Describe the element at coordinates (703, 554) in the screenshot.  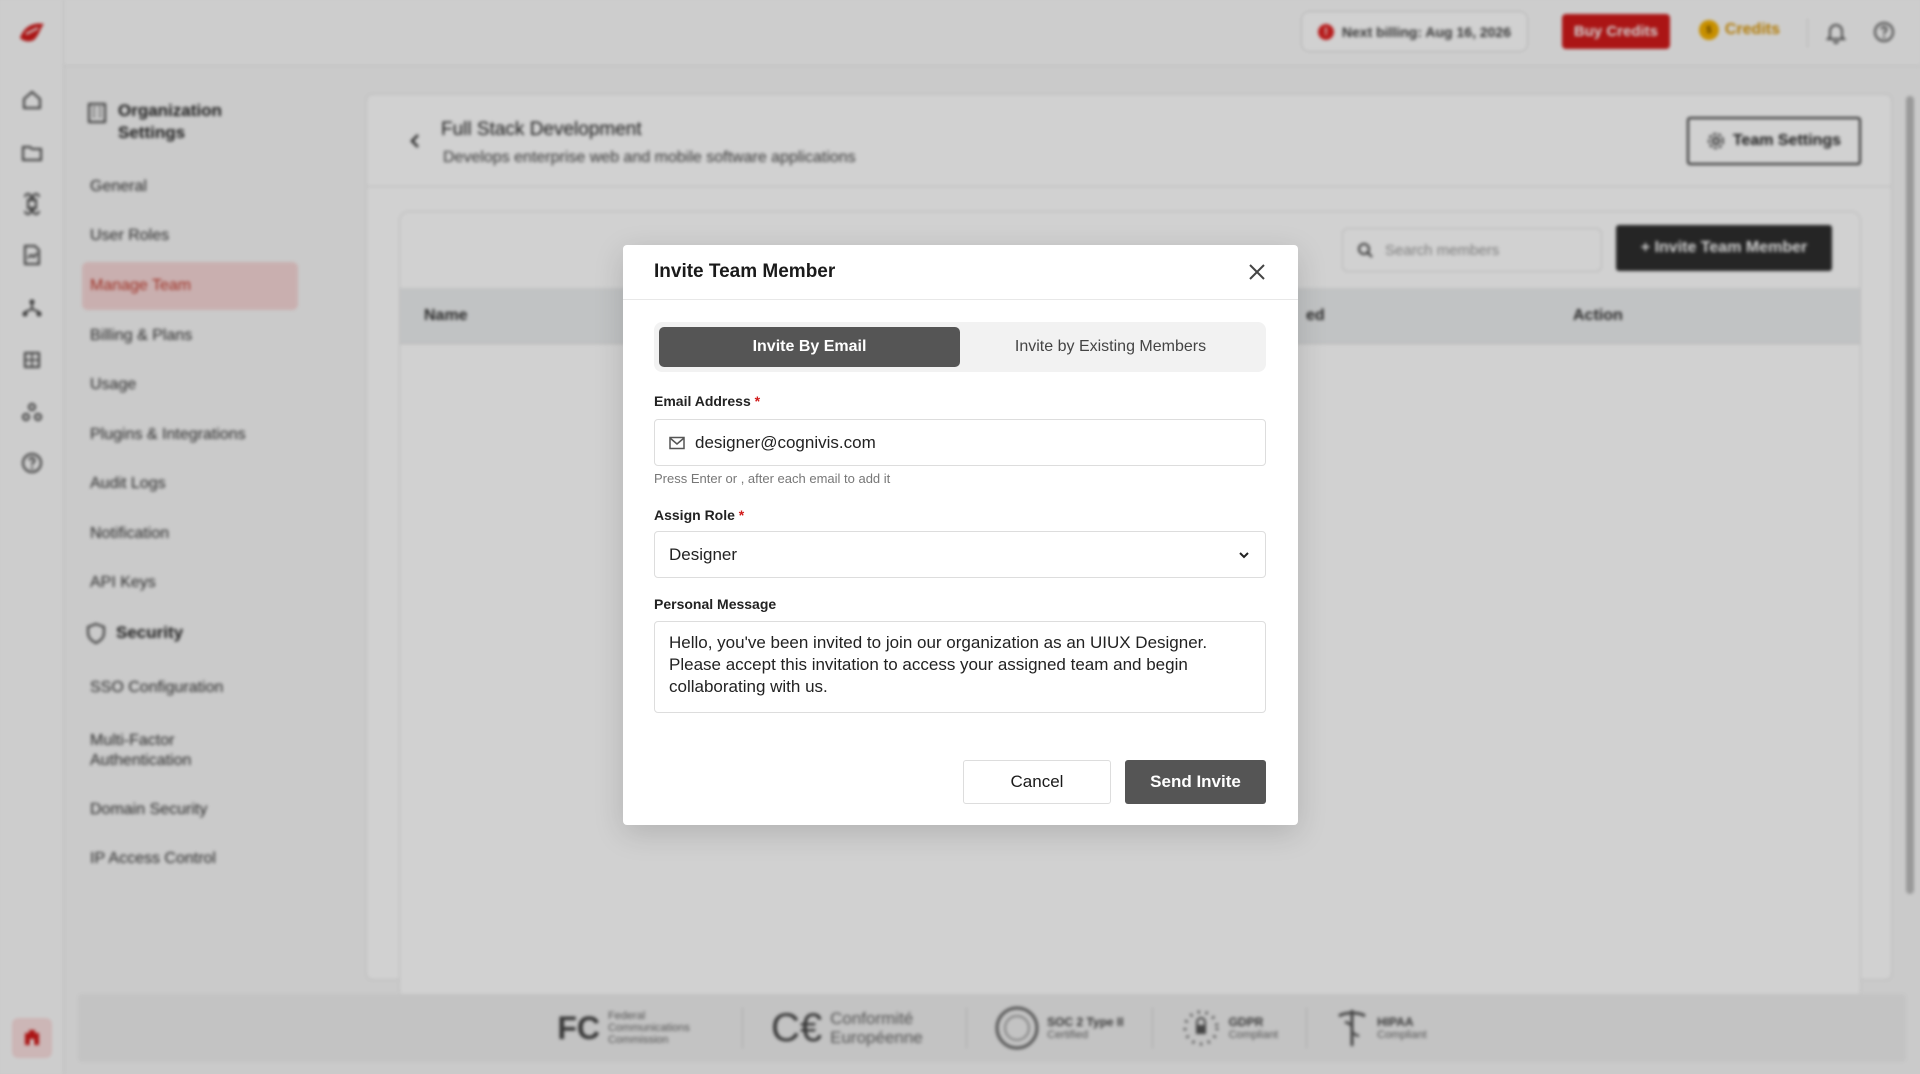
I see `role-value: Designer` at that location.